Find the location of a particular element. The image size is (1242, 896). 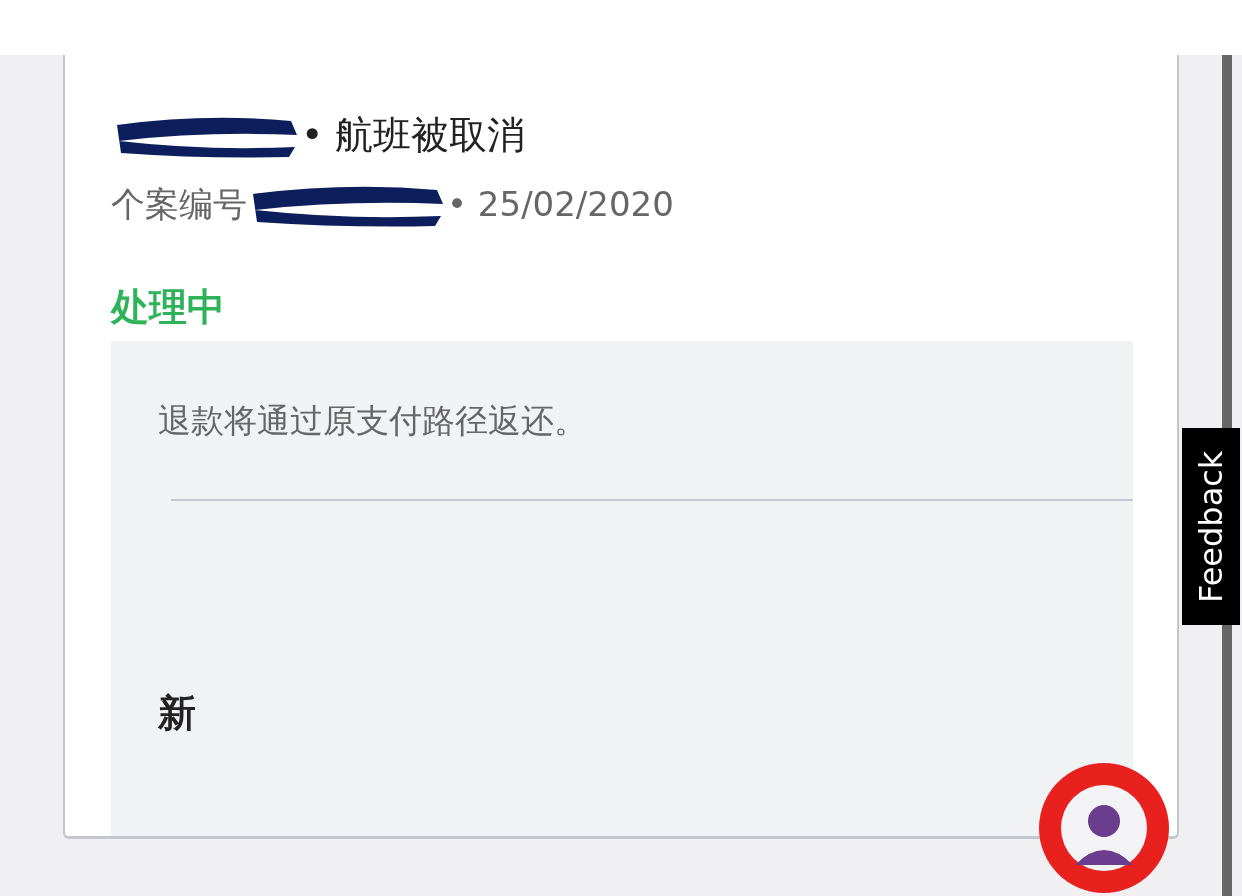

feedback-tab: Feedback is located at coordinates (1211, 526).